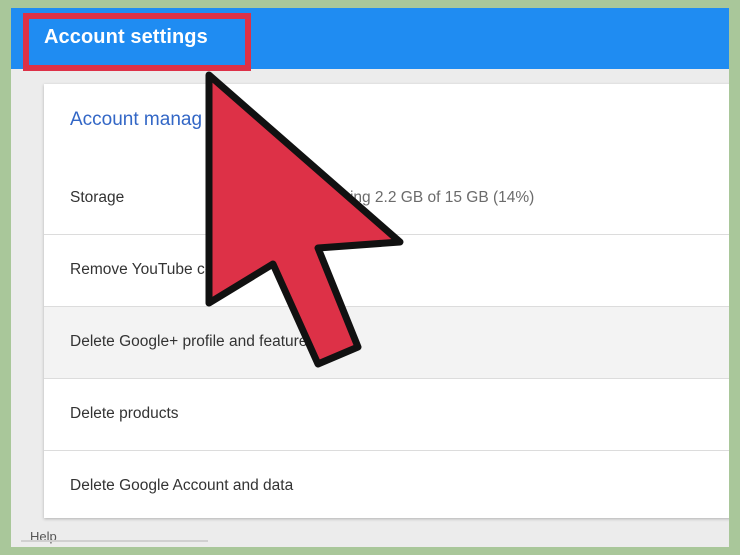 This screenshot has height=555, width=740. Describe the element at coordinates (124, 413) in the screenshot. I see `delete-products-label: Delete products` at that location.